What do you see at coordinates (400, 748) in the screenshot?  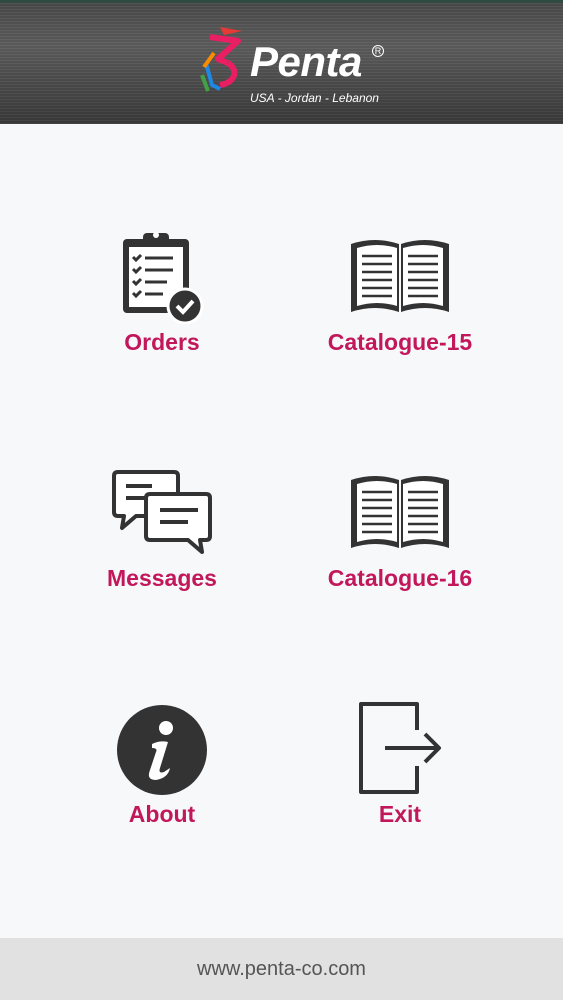 I see `exit-icon` at bounding box center [400, 748].